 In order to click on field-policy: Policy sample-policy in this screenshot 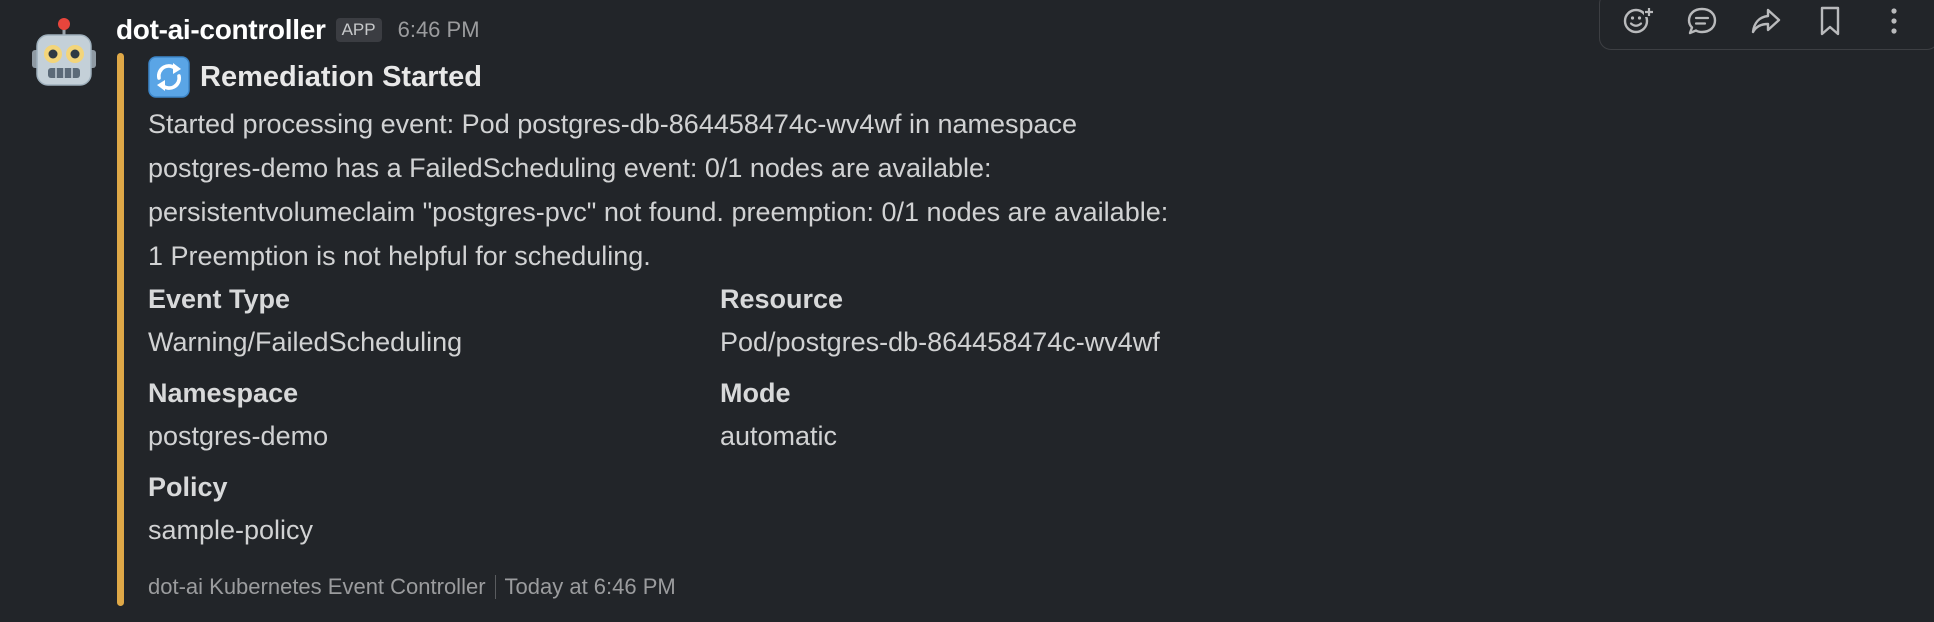, I will do `click(434, 509)`.